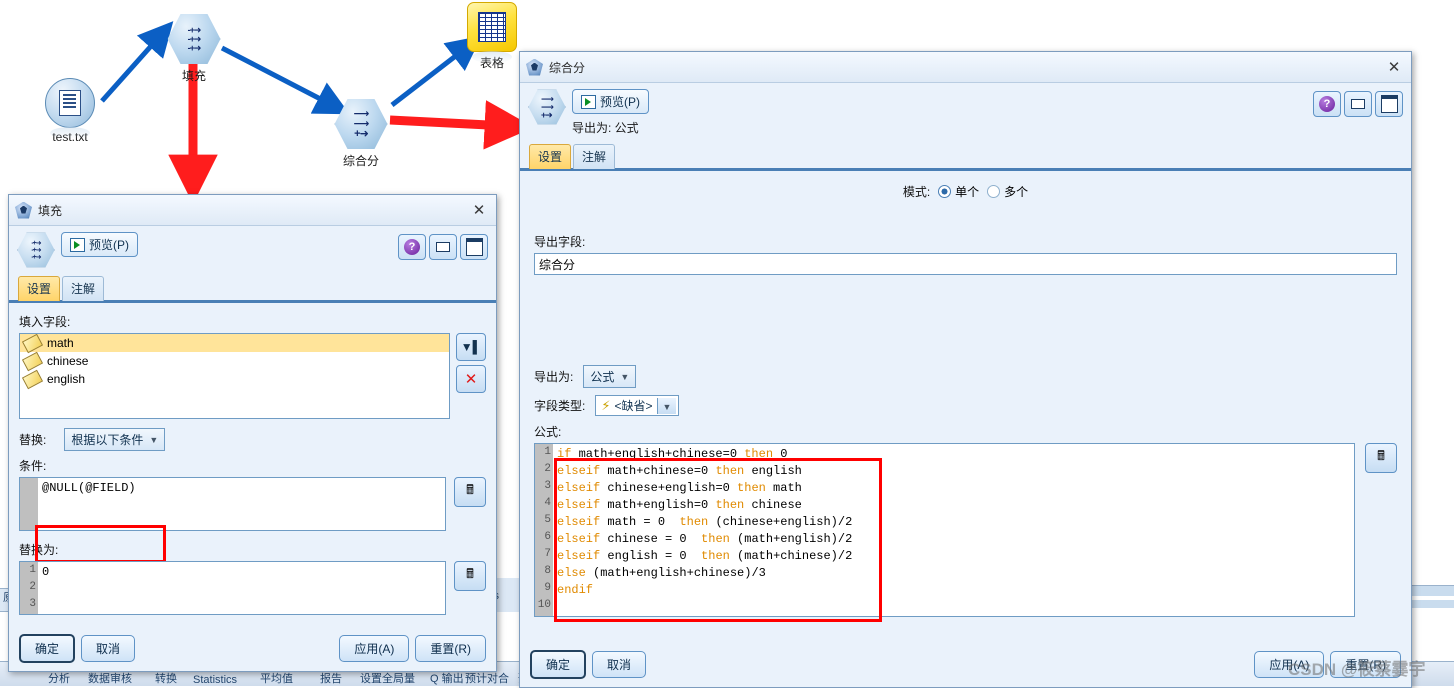 The width and height of the screenshot is (1454, 688). What do you see at coordinates (110, 678) in the screenshot?
I see `palette-item: 数据审核` at bounding box center [110, 678].